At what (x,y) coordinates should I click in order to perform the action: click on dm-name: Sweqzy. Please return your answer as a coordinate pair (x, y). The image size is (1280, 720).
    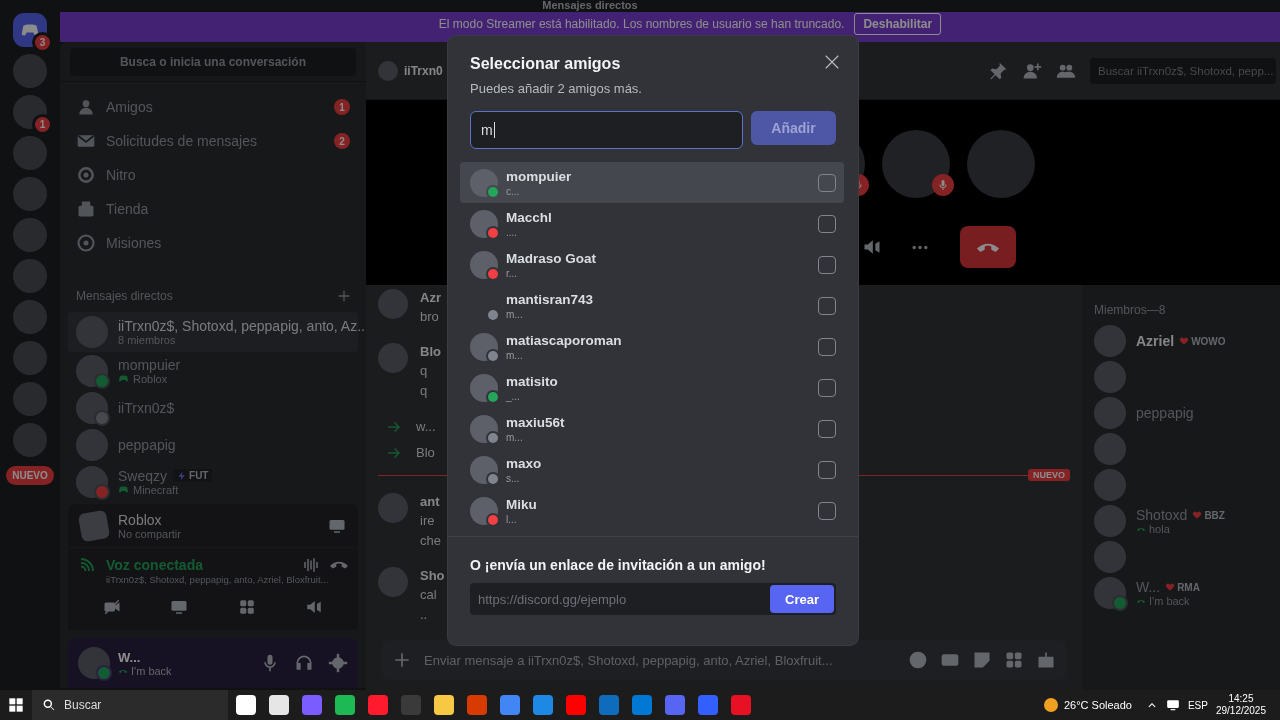
    Looking at the image, I should click on (143, 475).